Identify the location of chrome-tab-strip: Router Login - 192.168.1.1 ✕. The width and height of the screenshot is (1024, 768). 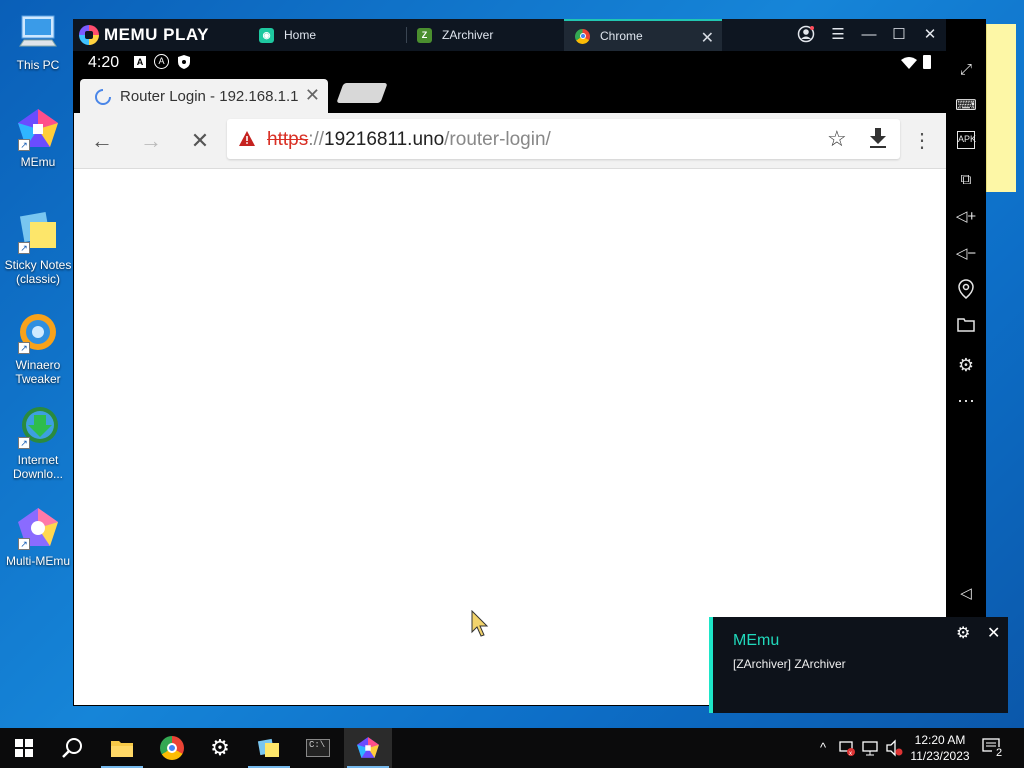
(510, 95).